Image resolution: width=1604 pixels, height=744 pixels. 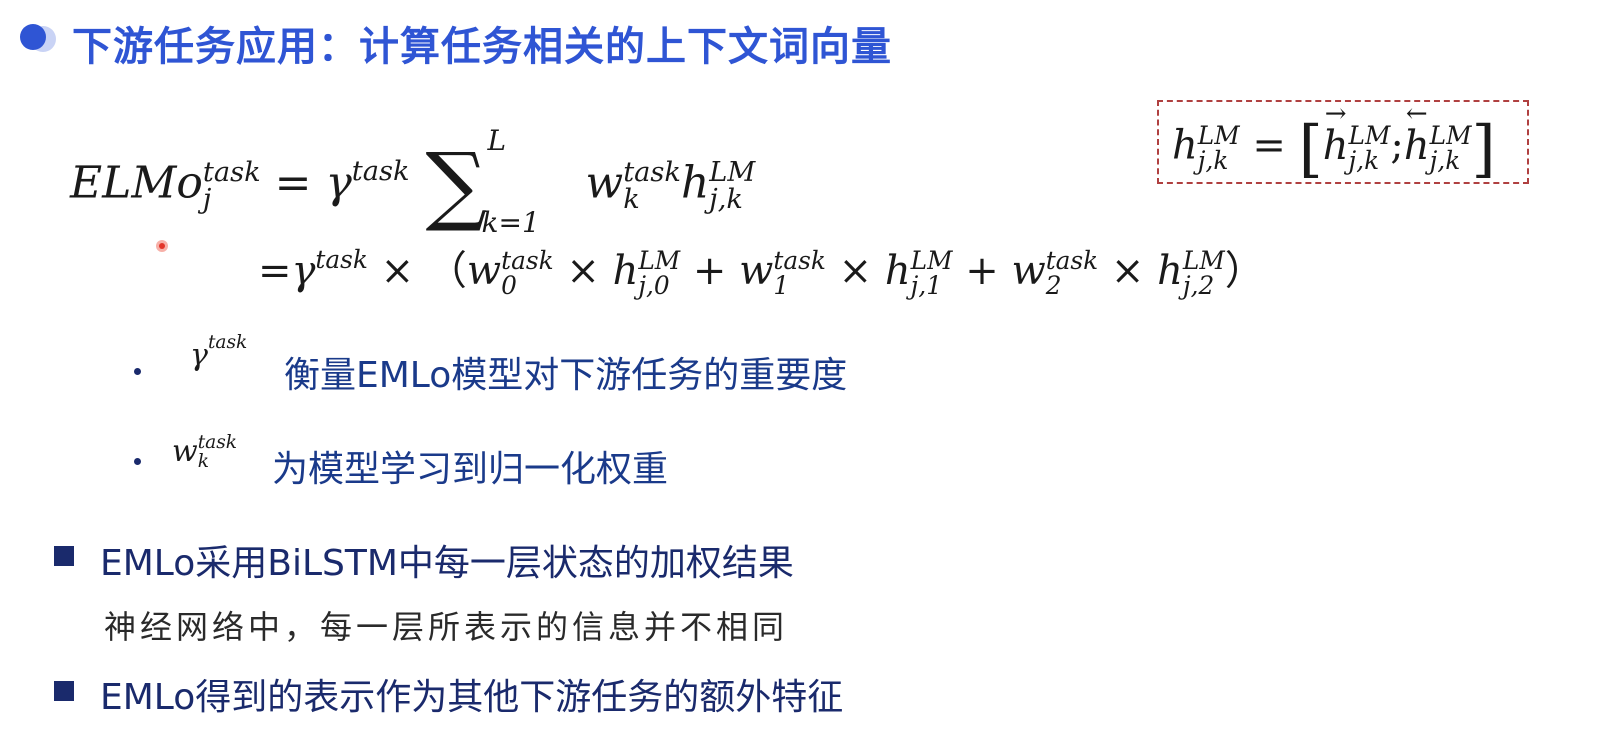 What do you see at coordinates (136, 183) in the screenshot?
I see `elmo-symbol: ELMo` at bounding box center [136, 183].